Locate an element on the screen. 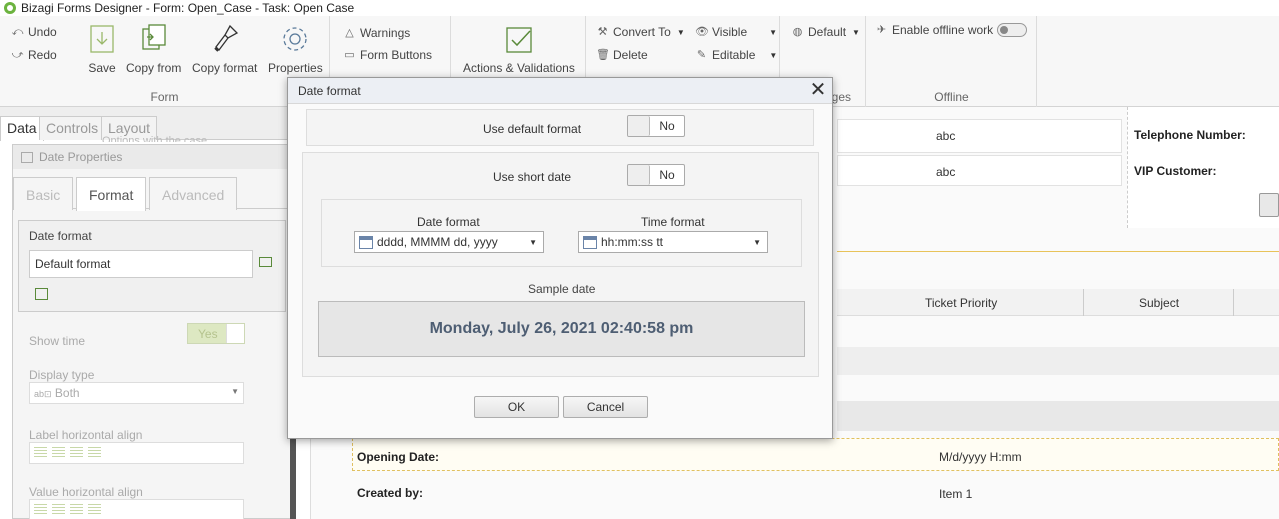 The height and width of the screenshot is (519, 1279). save-icon is located at coordinates (102, 39).